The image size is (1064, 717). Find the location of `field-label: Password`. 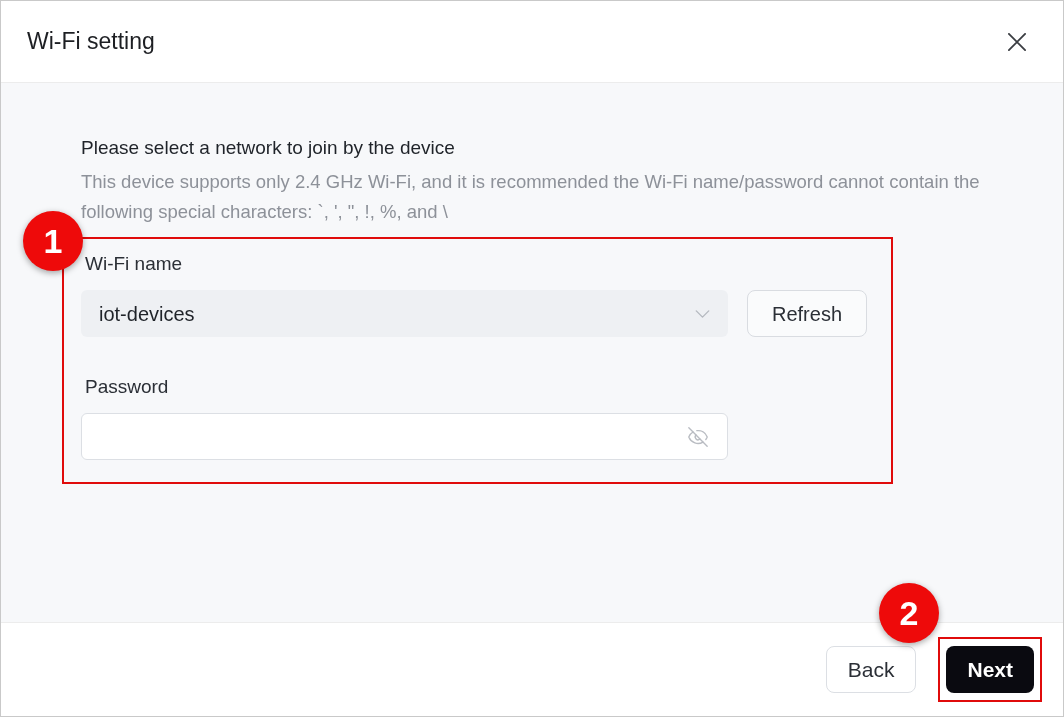

field-label: Password is located at coordinates (127, 387).